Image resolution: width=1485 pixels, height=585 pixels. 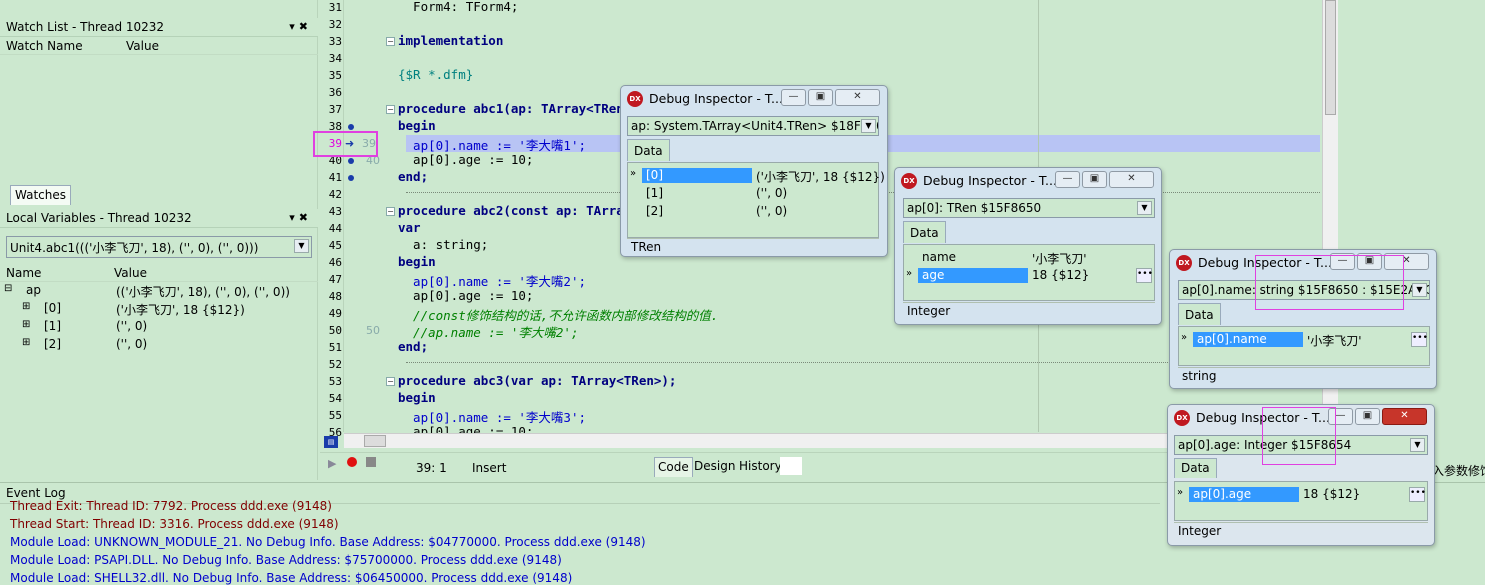 What do you see at coordinates (1301, 494) in the screenshot?
I see `table-row: » ap[0].age 18 {$12} •••` at bounding box center [1301, 494].